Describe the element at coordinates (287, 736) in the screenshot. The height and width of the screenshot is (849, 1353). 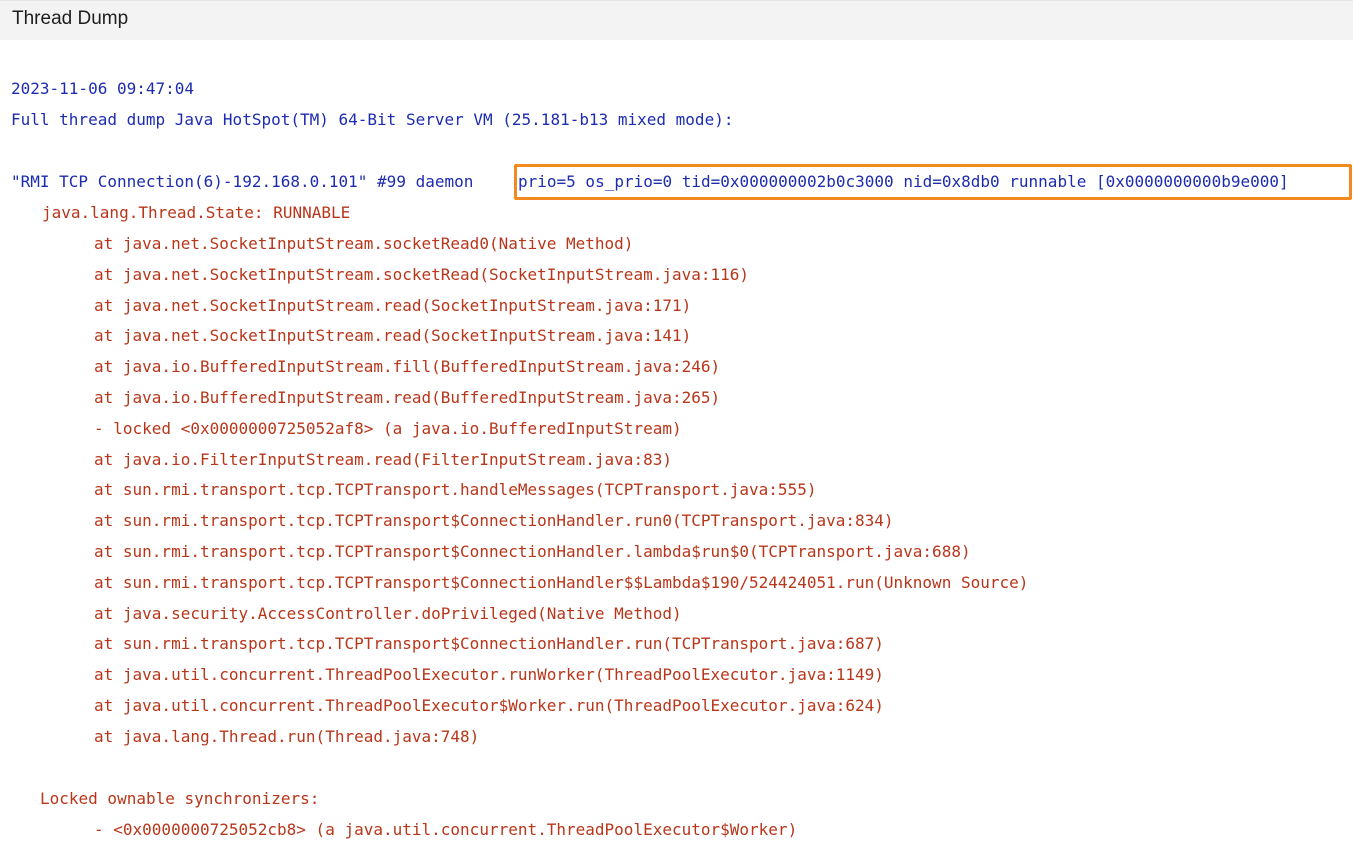
I see `stack-frame: at java.lang.Thread.run(Thread.java:748)` at that location.